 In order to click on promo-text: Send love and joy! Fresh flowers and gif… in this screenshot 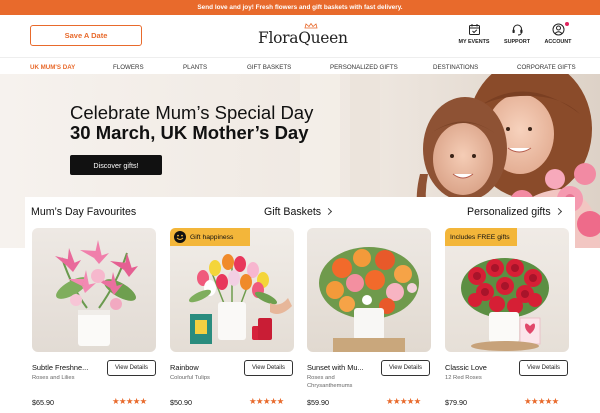, I will do `click(300, 7)`.